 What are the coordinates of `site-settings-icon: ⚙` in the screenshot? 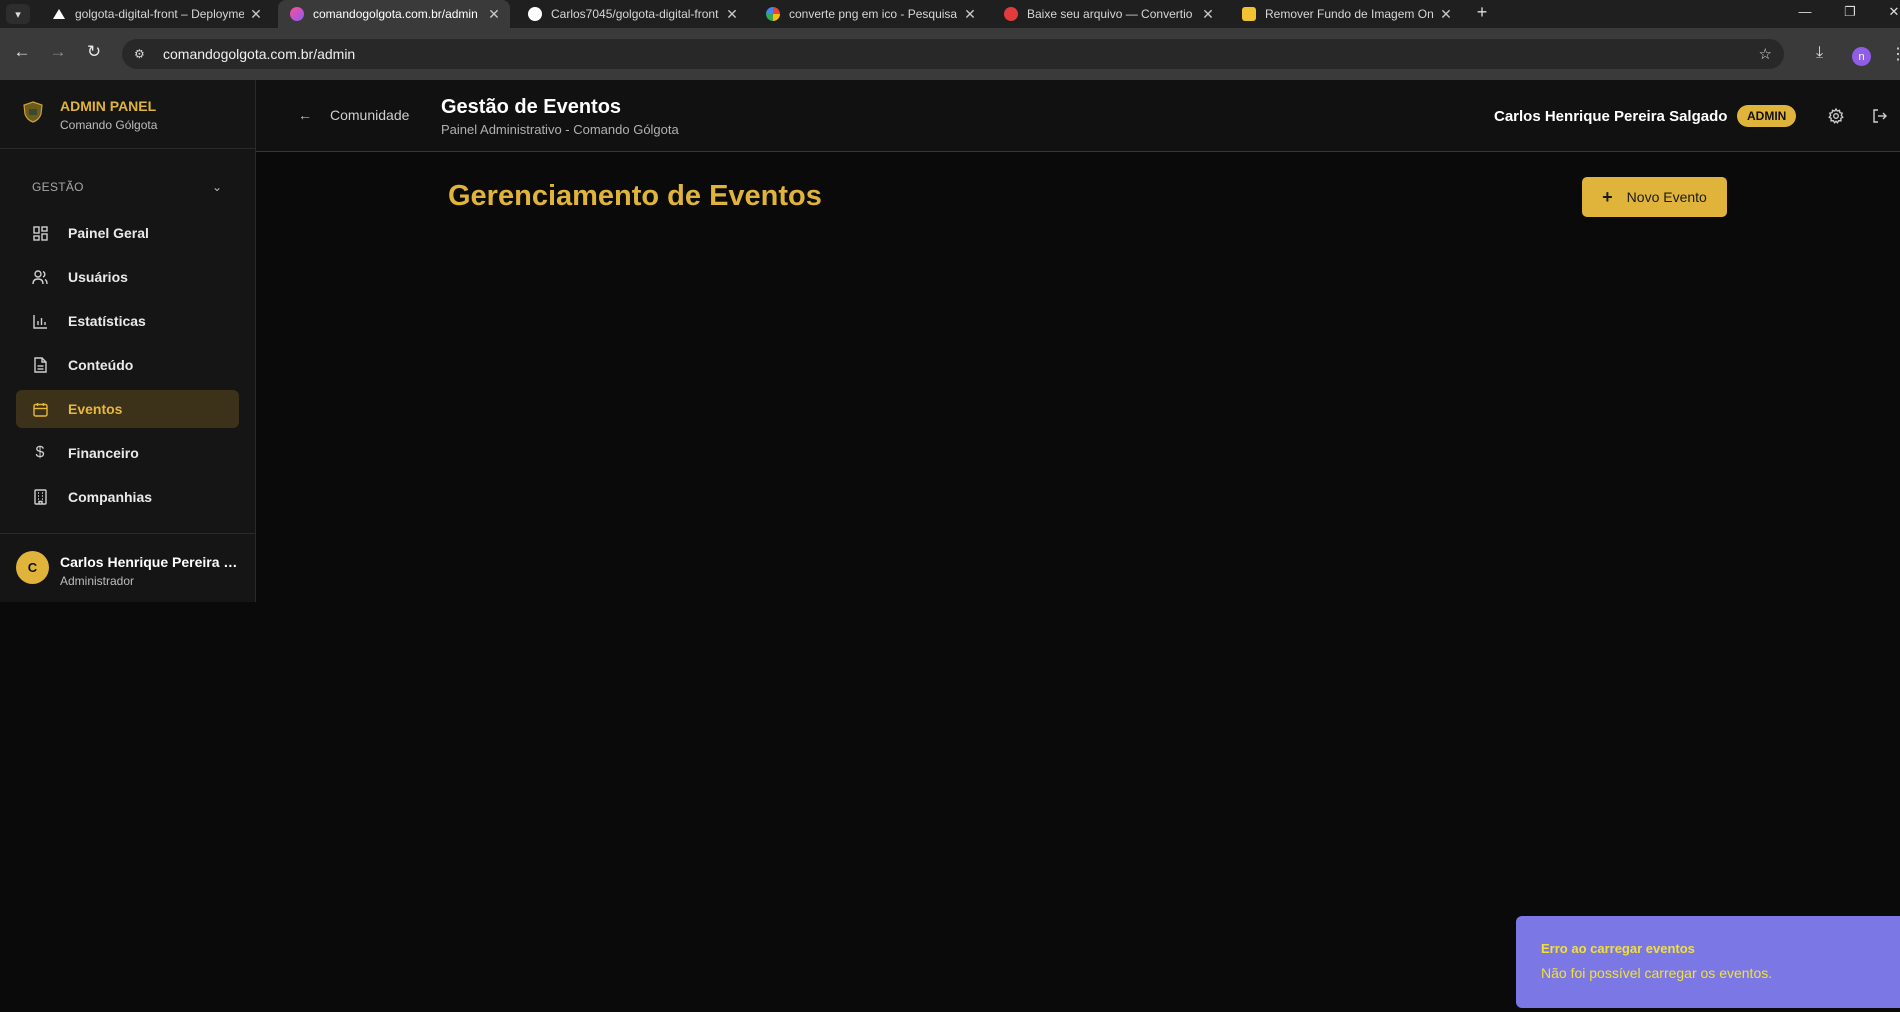 It's located at (142, 54).